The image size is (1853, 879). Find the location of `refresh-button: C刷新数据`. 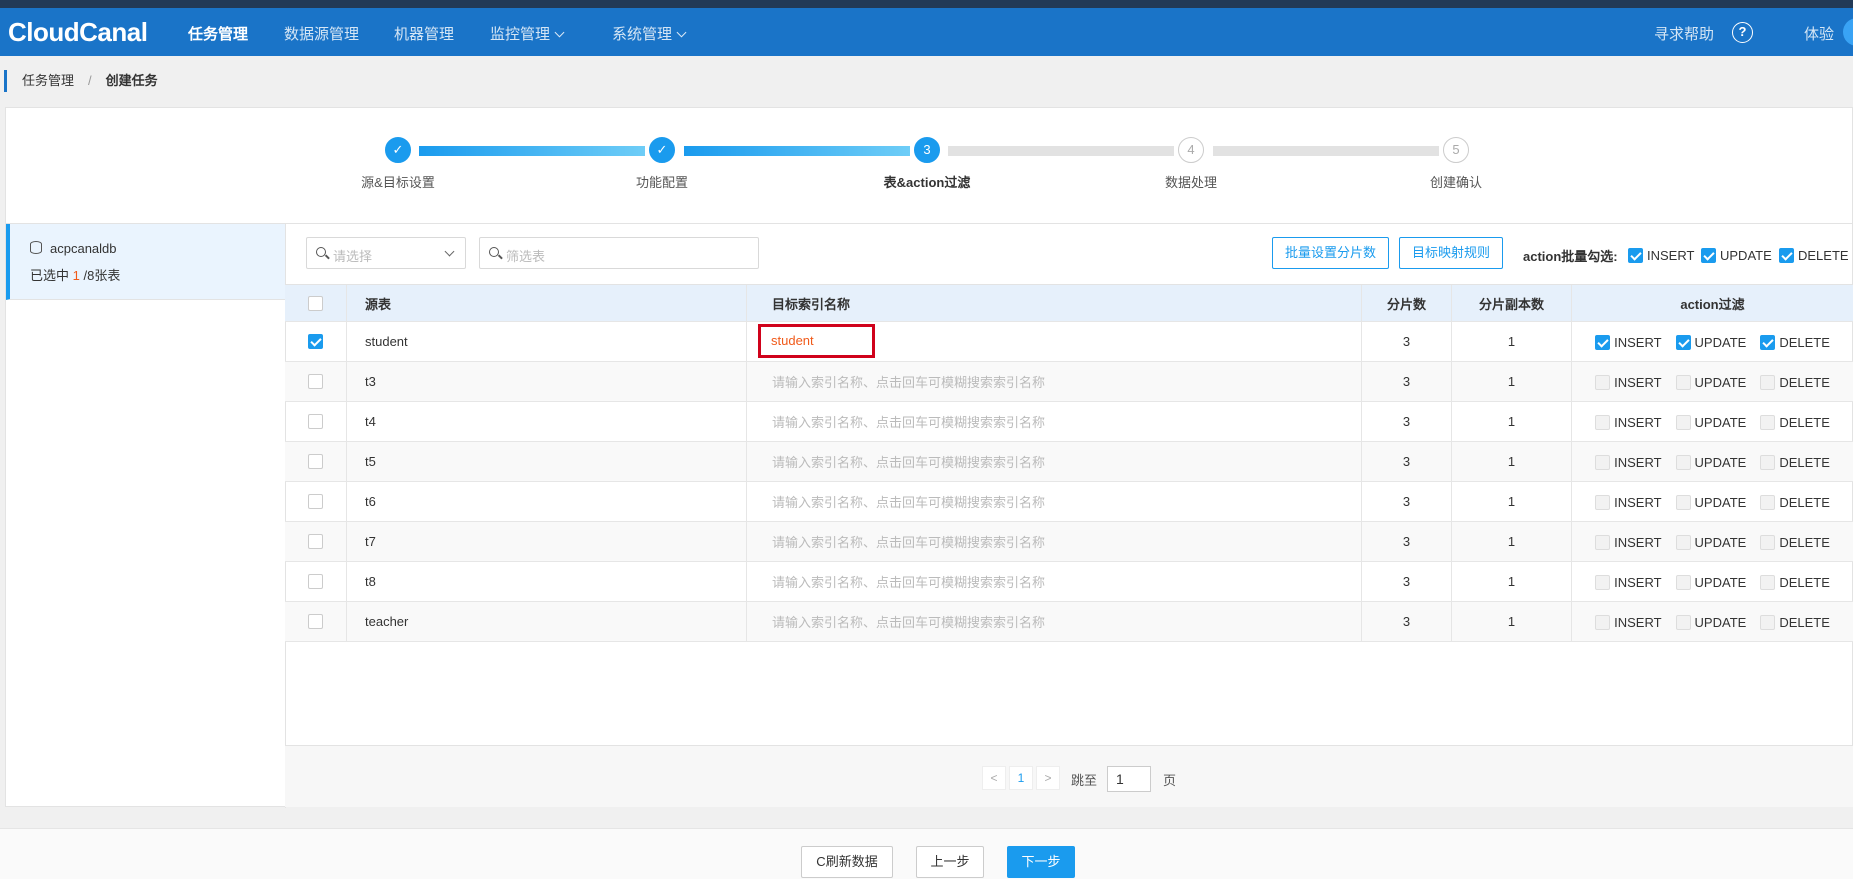

refresh-button: C刷新数据 is located at coordinates (847, 862).